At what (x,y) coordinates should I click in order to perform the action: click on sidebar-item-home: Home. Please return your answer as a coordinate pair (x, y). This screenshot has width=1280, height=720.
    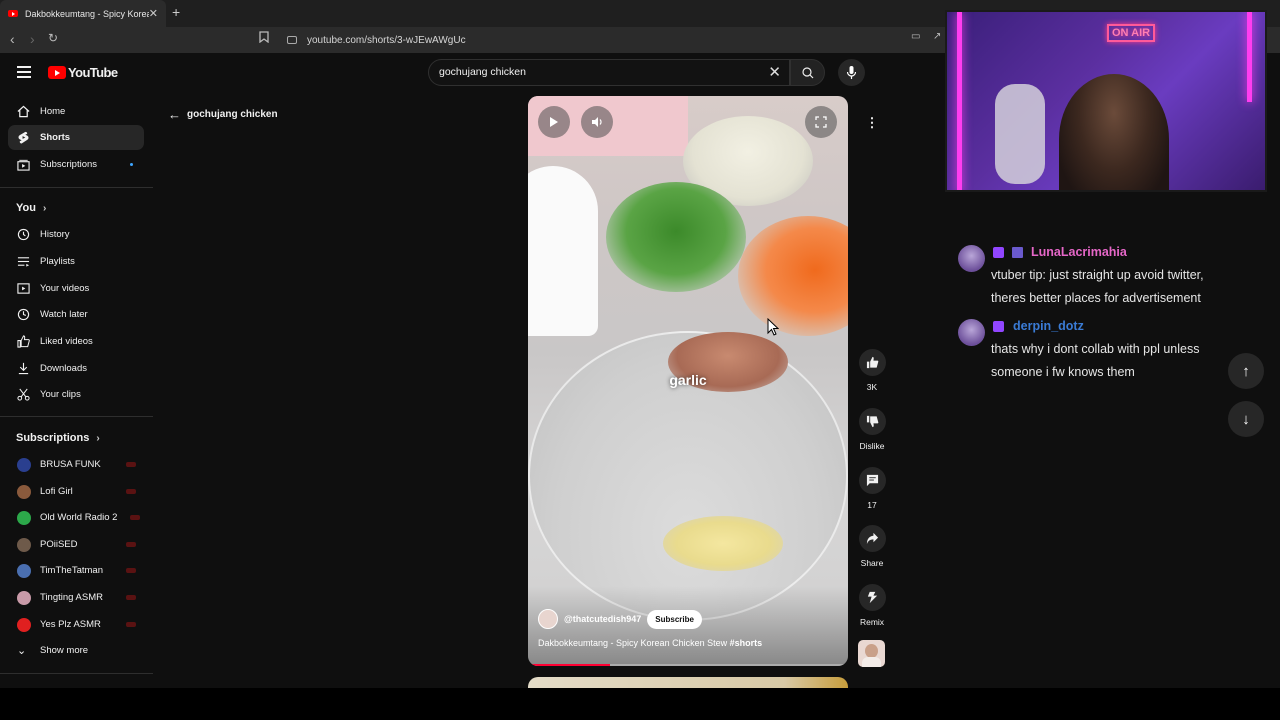
    Looking at the image, I should click on (76, 111).